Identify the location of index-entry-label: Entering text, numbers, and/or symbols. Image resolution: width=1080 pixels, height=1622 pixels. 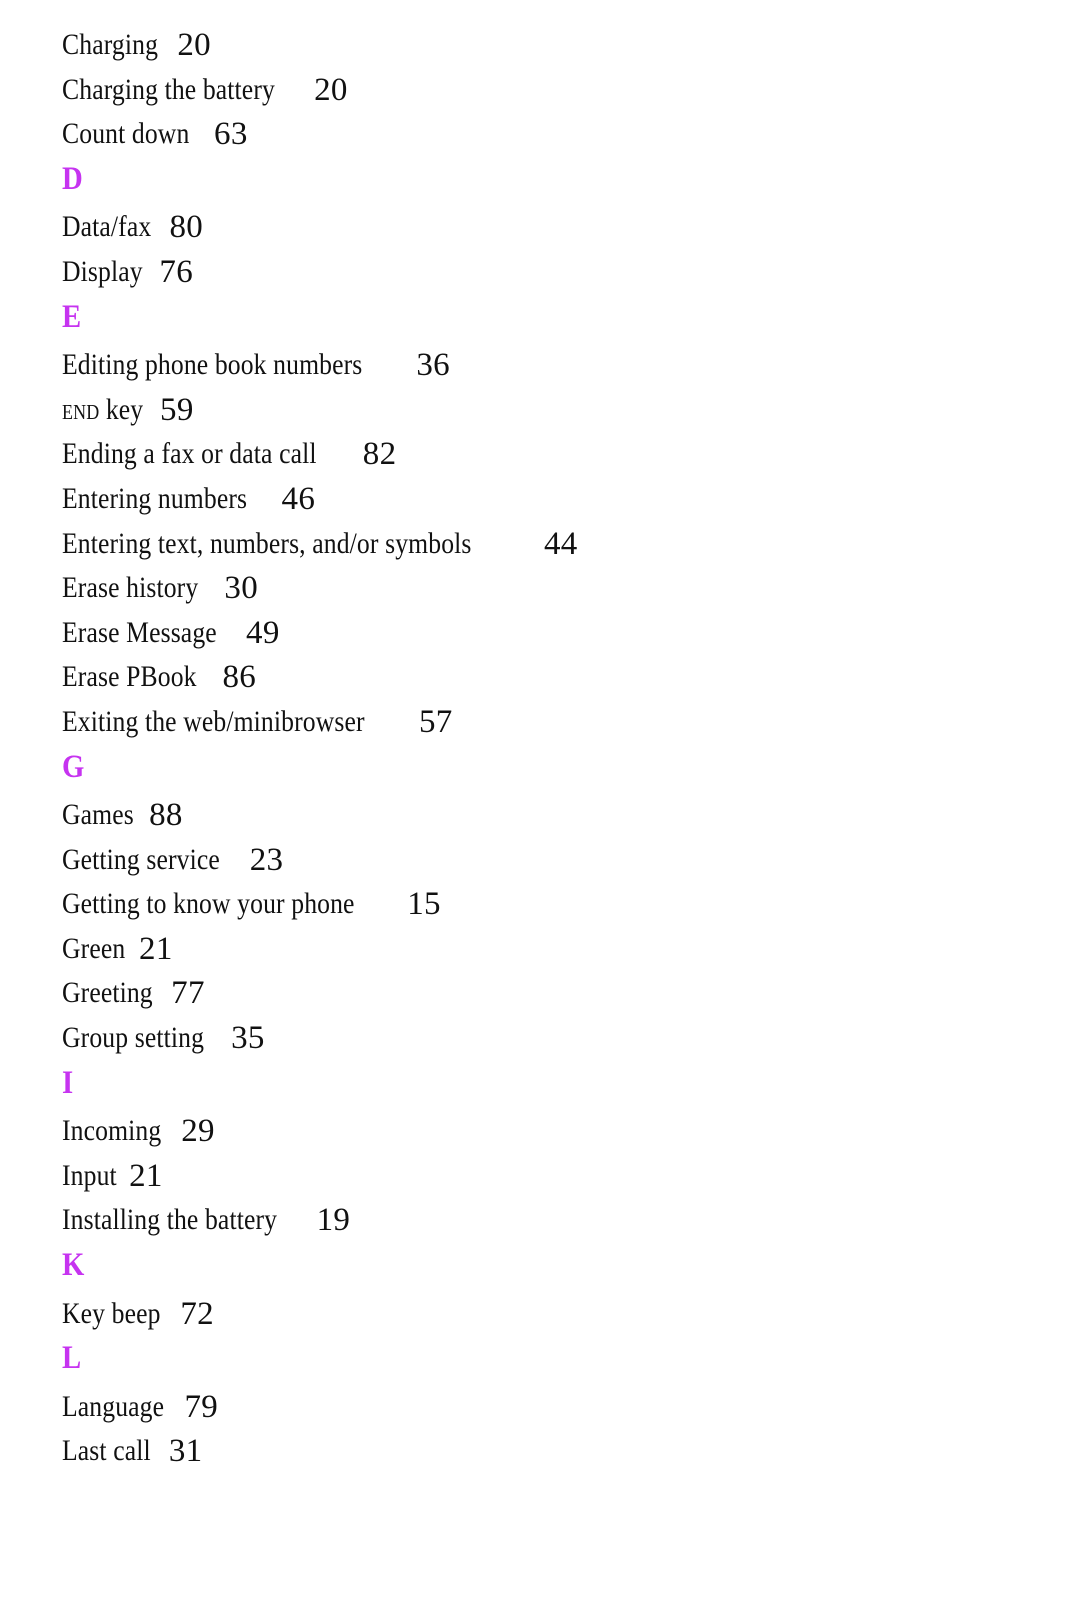
(267, 543).